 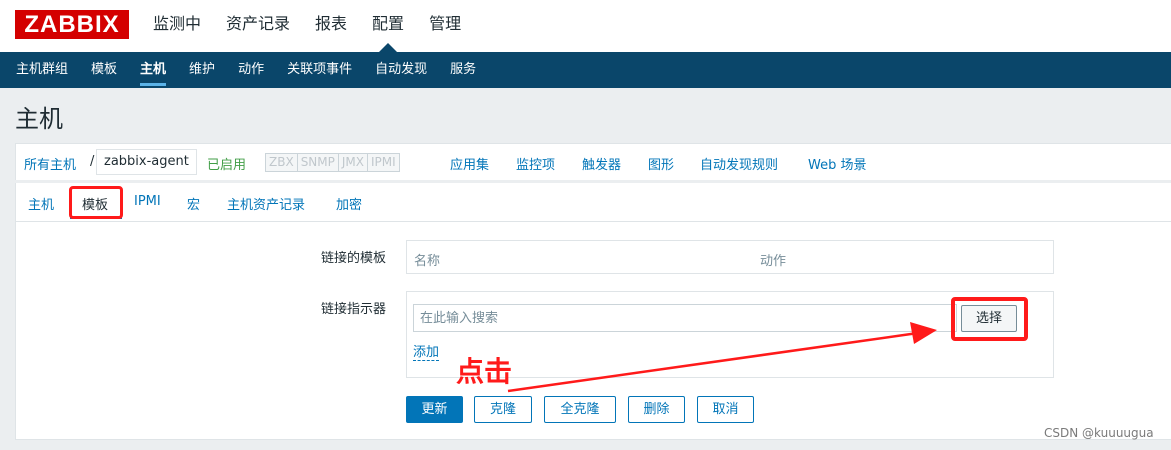 I want to click on breadcrumb-host-name: zabbix-agent, so click(x=146, y=162).